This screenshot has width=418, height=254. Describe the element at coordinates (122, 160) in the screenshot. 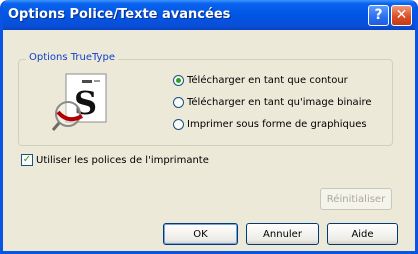

I see `printer-fonts-label: Utiliser les polices de l'imprimante` at that location.